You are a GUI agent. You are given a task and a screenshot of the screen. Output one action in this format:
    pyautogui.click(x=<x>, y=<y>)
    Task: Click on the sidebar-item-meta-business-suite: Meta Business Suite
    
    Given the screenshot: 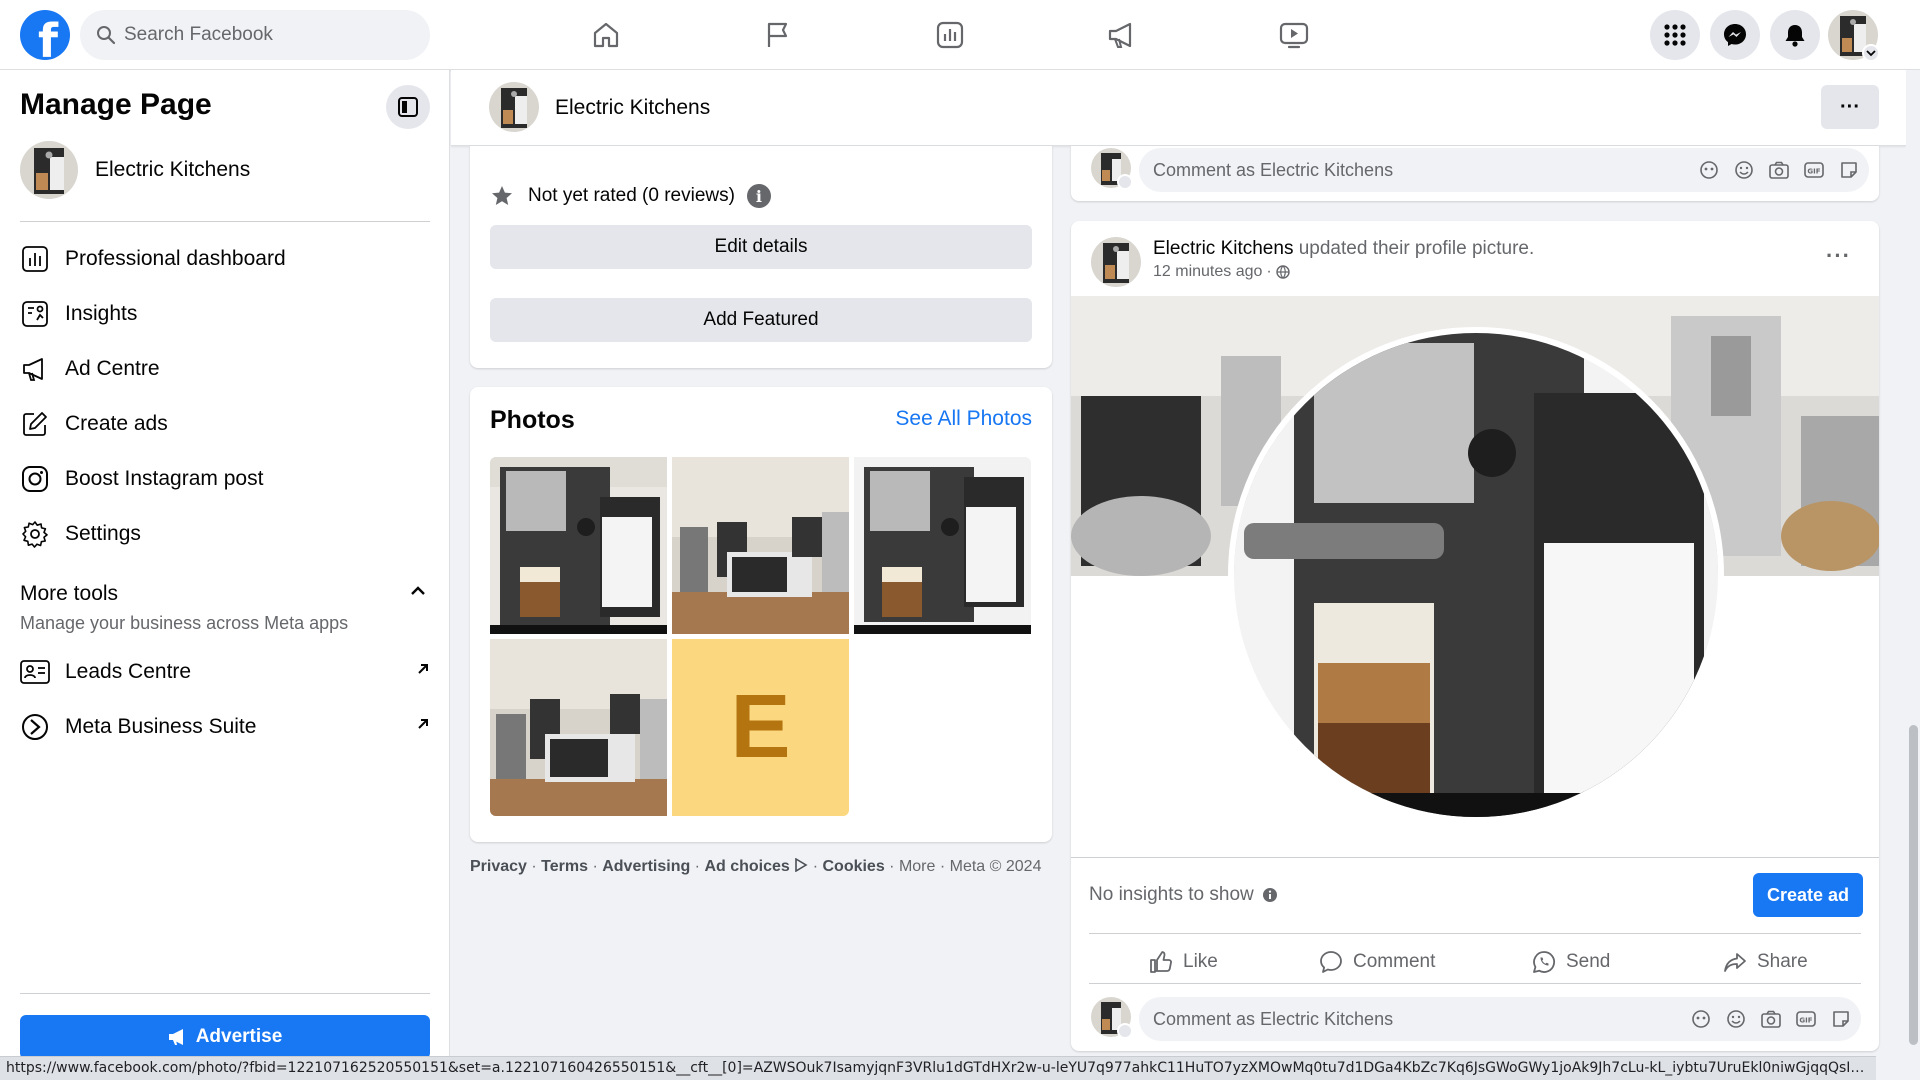 What is the action you would take?
    pyautogui.click(x=225, y=727)
    